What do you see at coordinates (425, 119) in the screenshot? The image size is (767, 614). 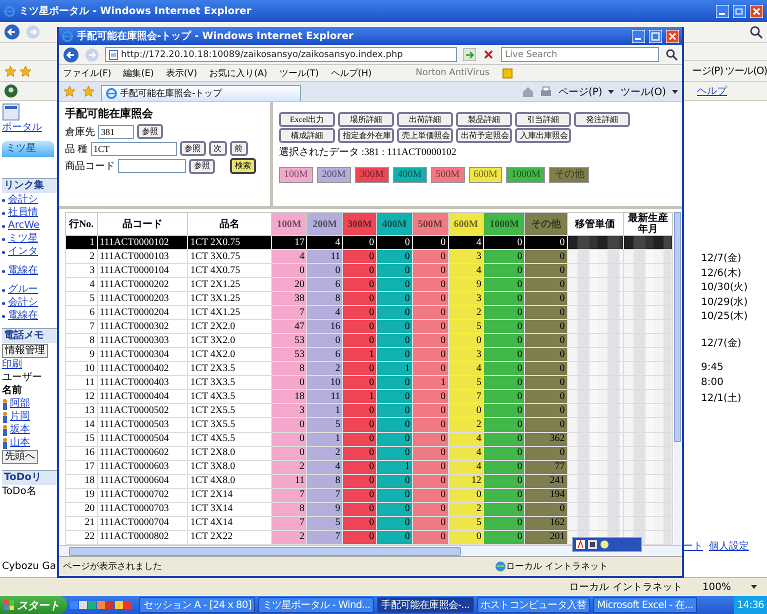 I see `action-button: 出荷詳細` at bounding box center [425, 119].